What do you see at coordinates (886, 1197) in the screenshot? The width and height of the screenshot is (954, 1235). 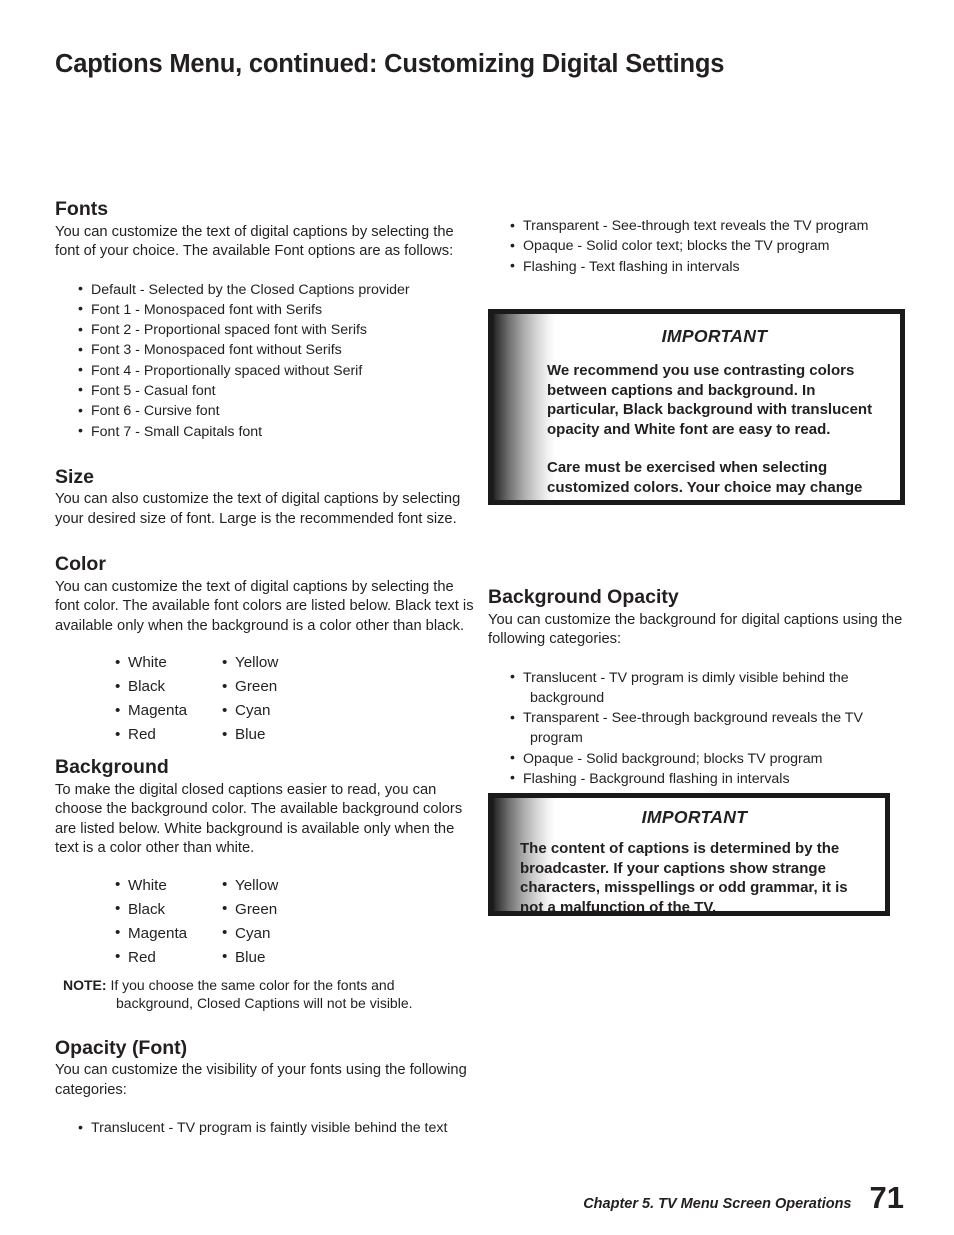 I see `footer-page-number: 71` at bounding box center [886, 1197].